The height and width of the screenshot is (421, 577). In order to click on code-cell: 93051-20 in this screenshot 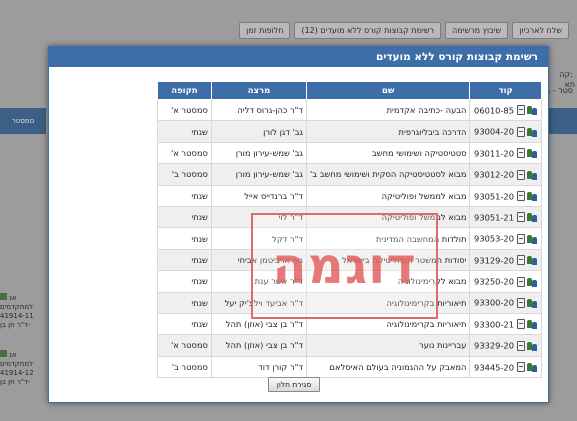, I will do `click(505, 195)`.